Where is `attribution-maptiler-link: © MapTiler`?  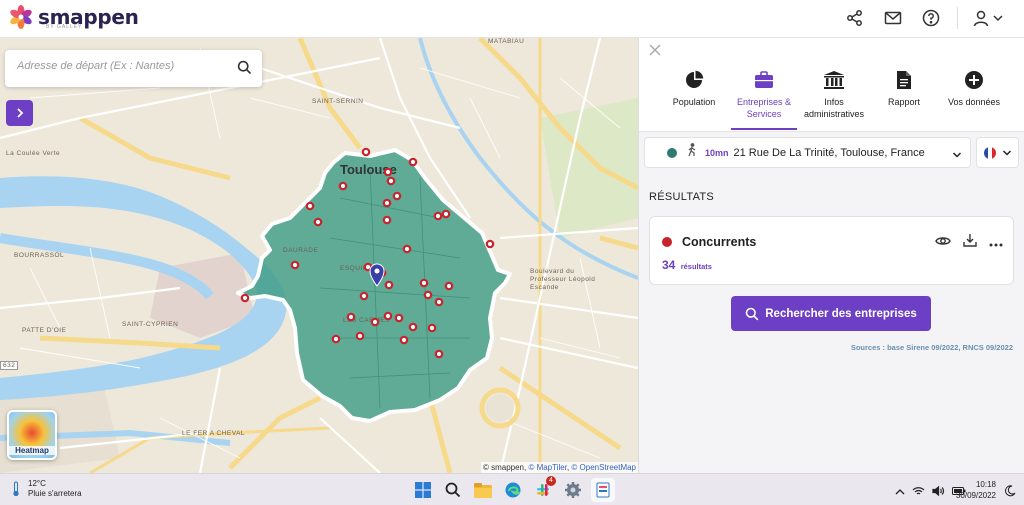
attribution-maptiler-link: © MapTiler is located at coordinates (547, 467).